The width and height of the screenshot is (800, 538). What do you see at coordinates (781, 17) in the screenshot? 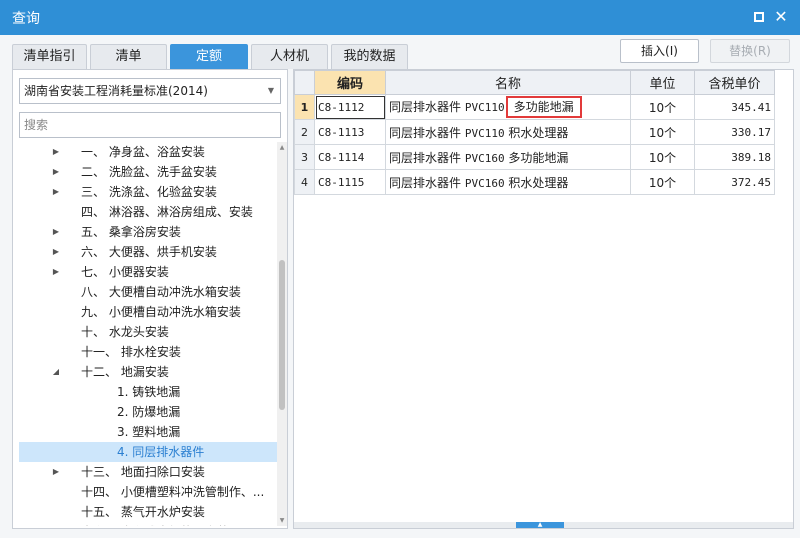
I see `close-icon: ✕` at bounding box center [781, 17].